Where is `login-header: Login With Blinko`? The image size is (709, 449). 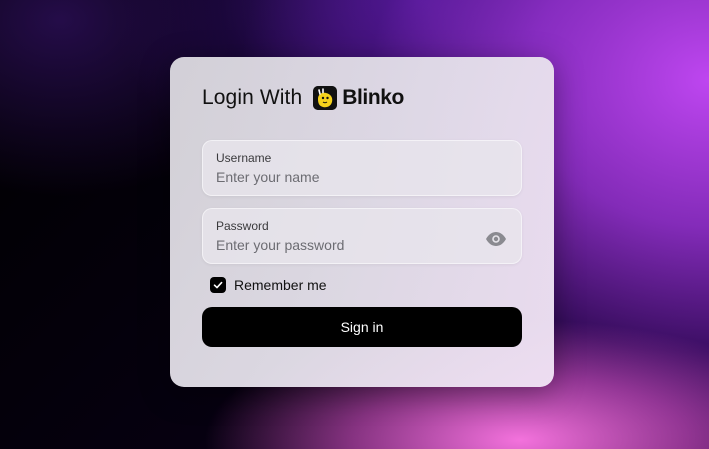 login-header: Login With Blinko is located at coordinates (303, 98).